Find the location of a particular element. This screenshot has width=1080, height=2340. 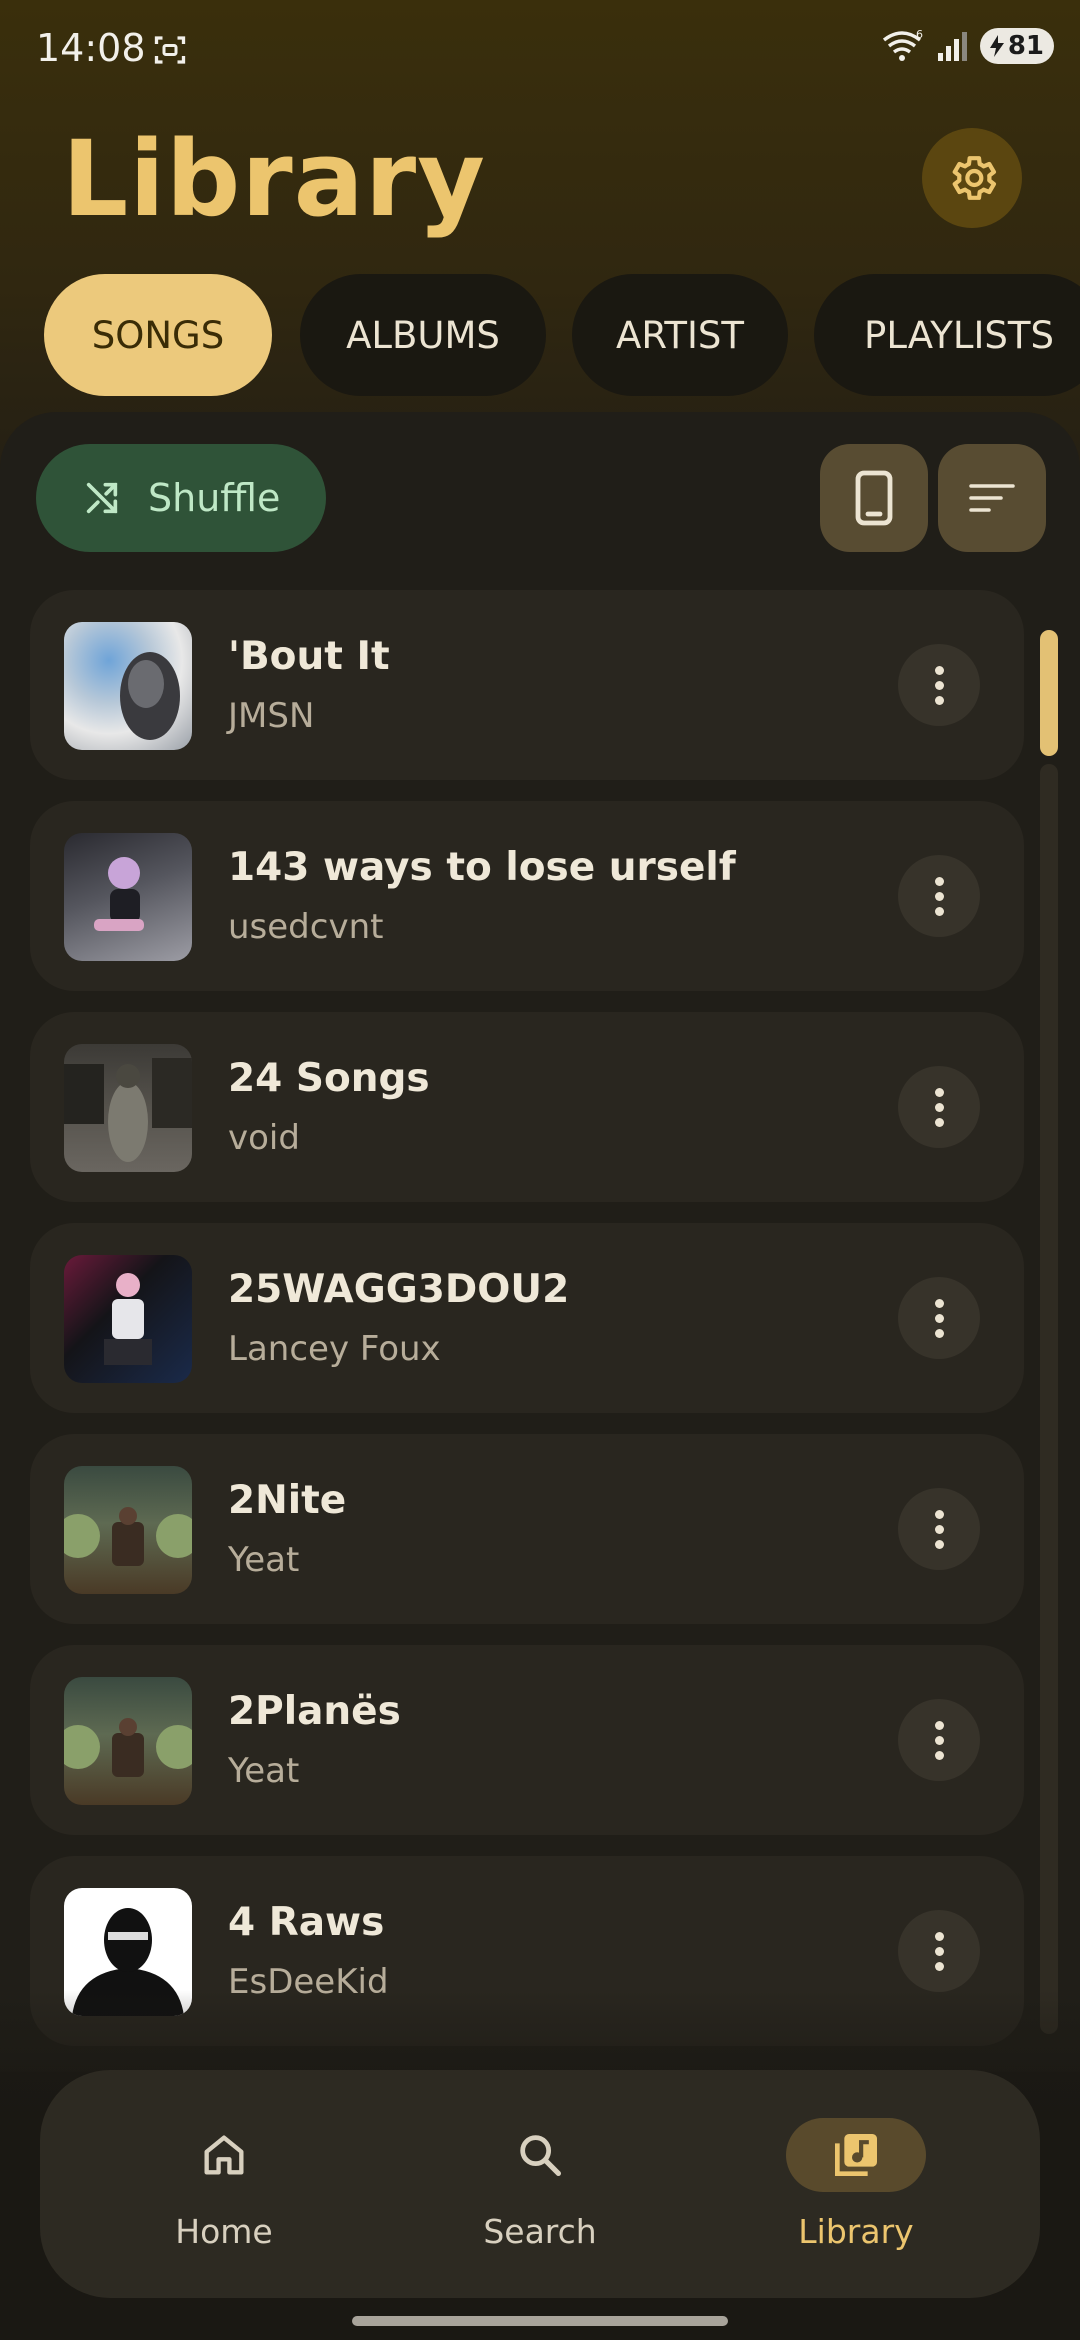

tab-songs: SONGS is located at coordinates (158, 335).